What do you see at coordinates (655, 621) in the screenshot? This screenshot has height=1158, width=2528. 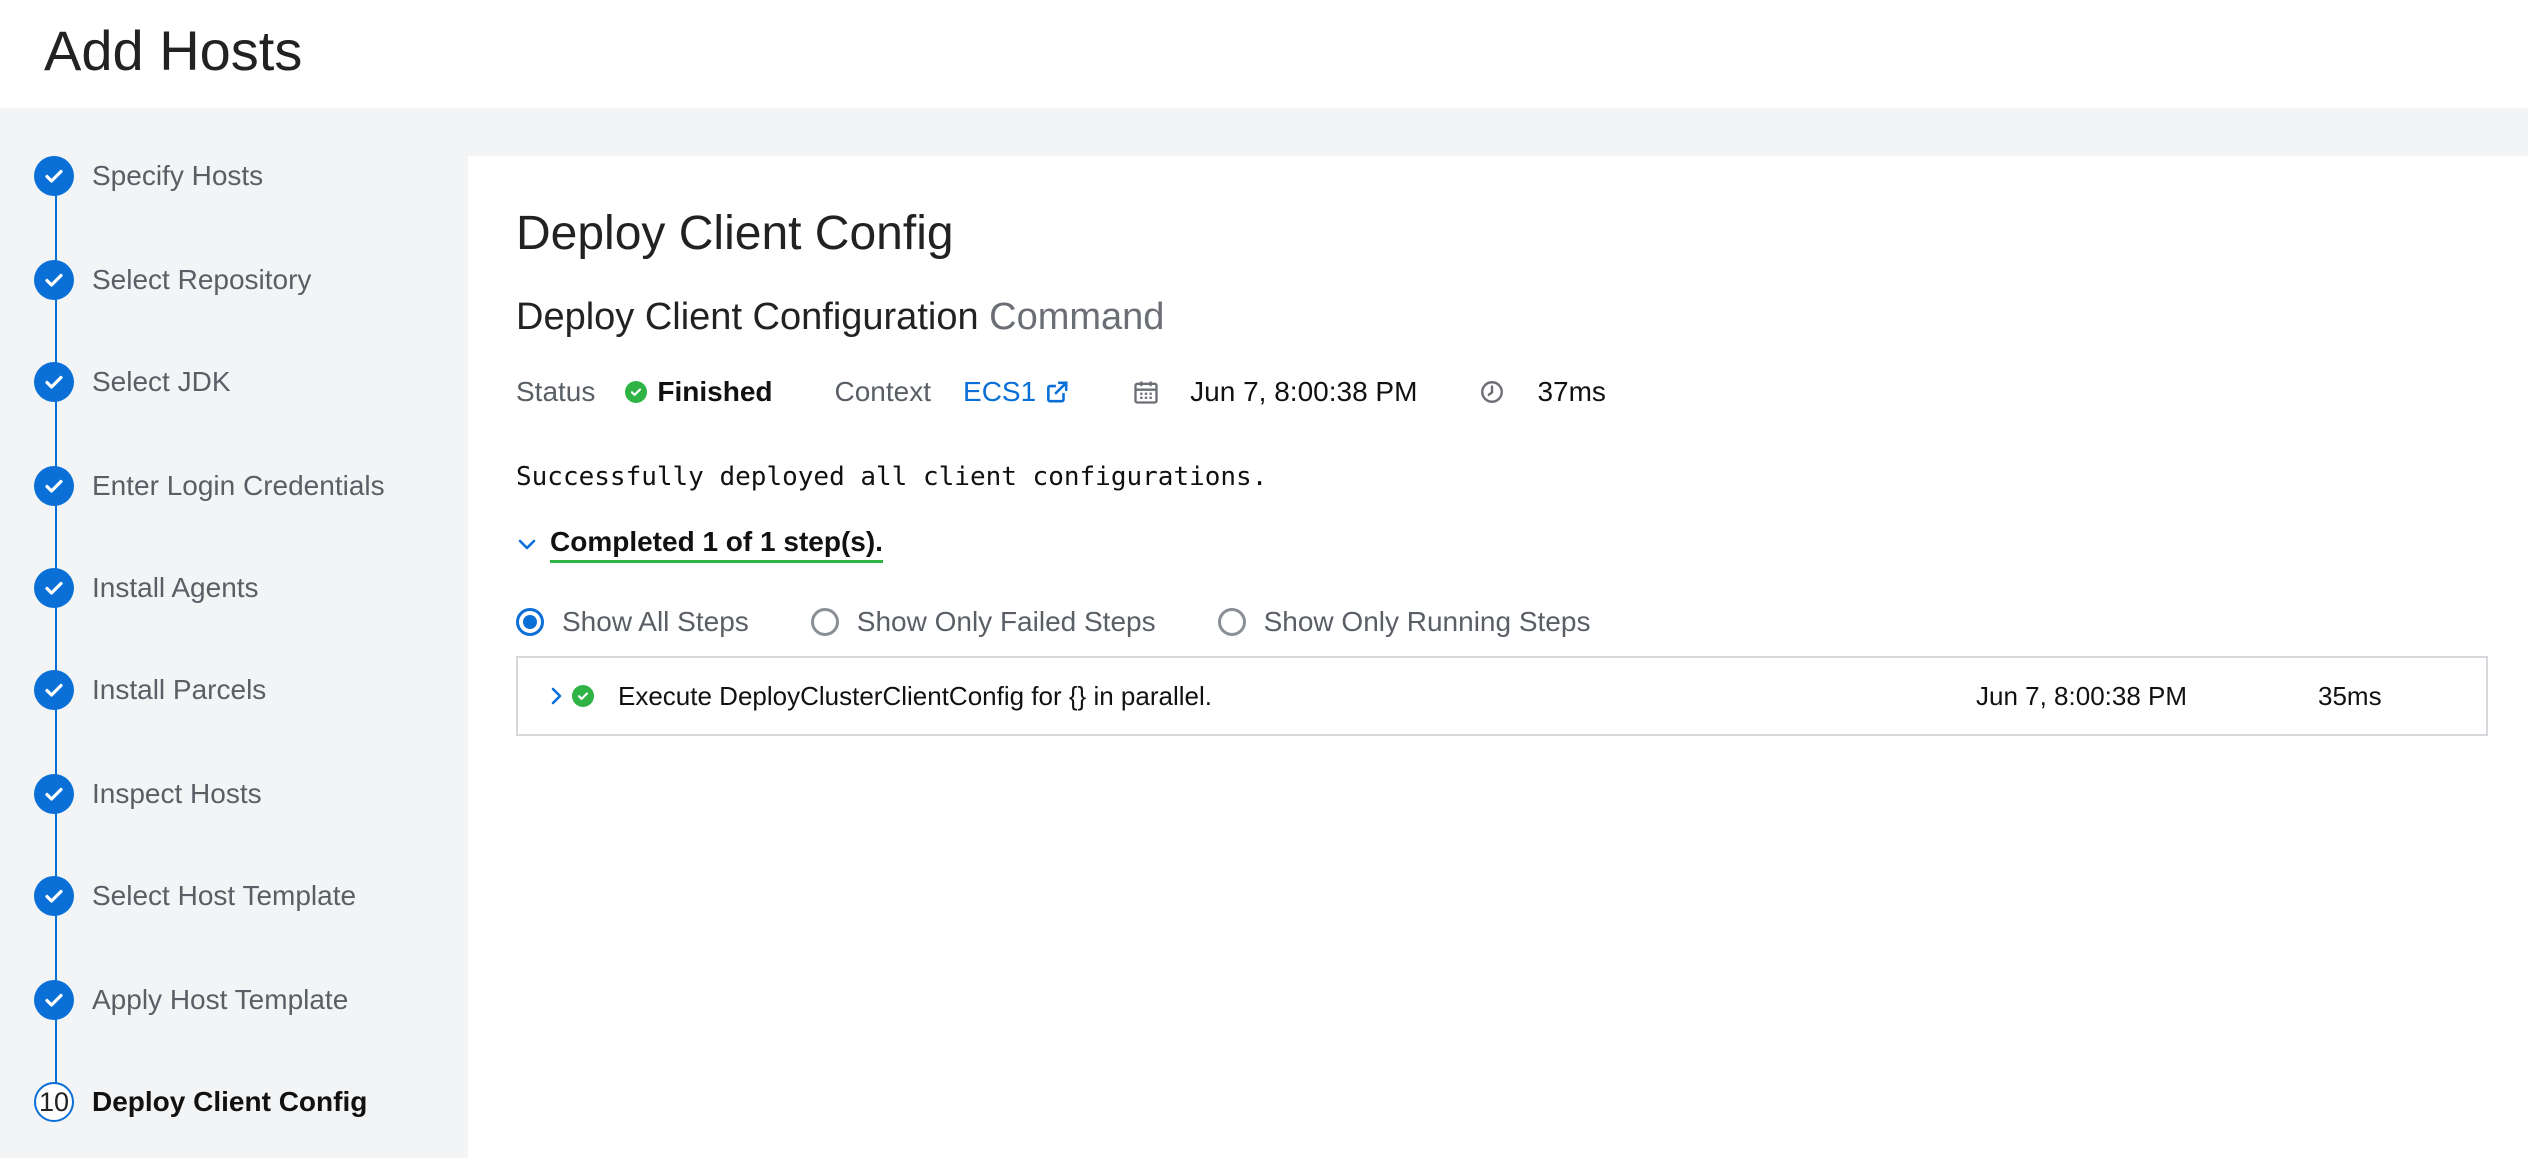 I see `filter-label: Show All Steps` at bounding box center [655, 621].